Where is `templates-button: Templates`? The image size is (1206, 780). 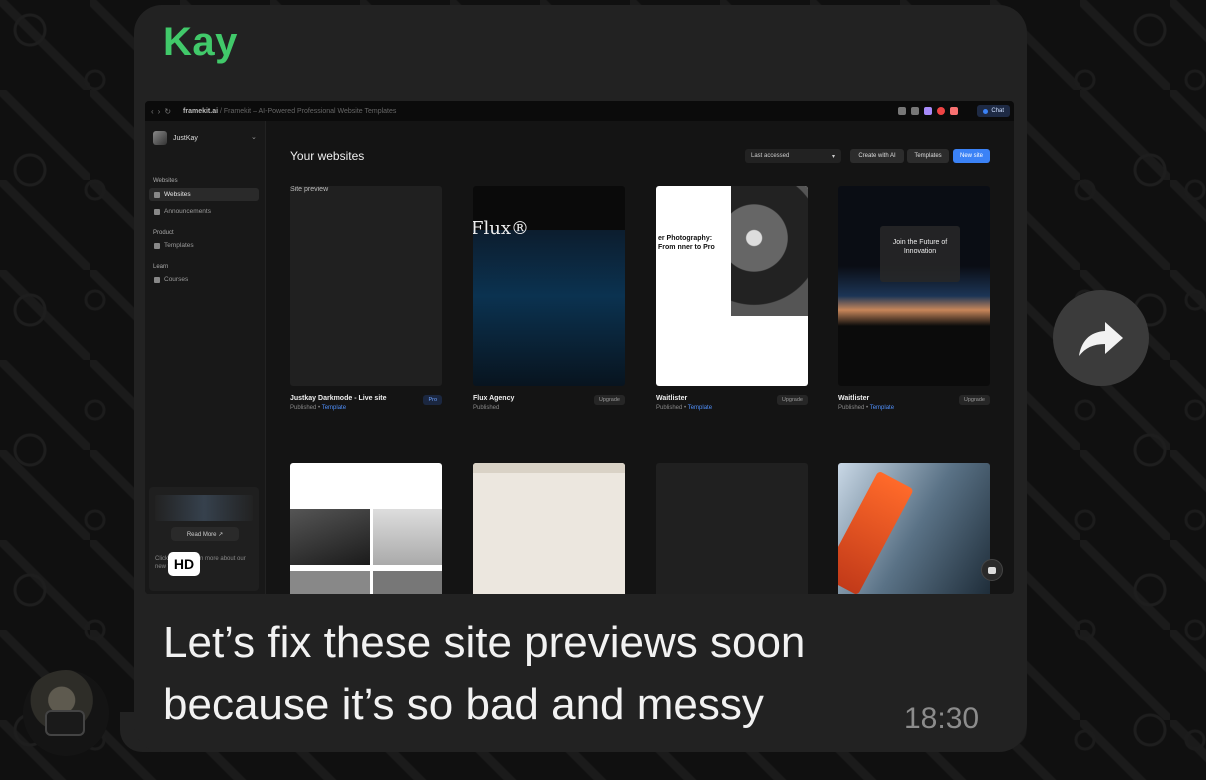 templates-button: Templates is located at coordinates (928, 156).